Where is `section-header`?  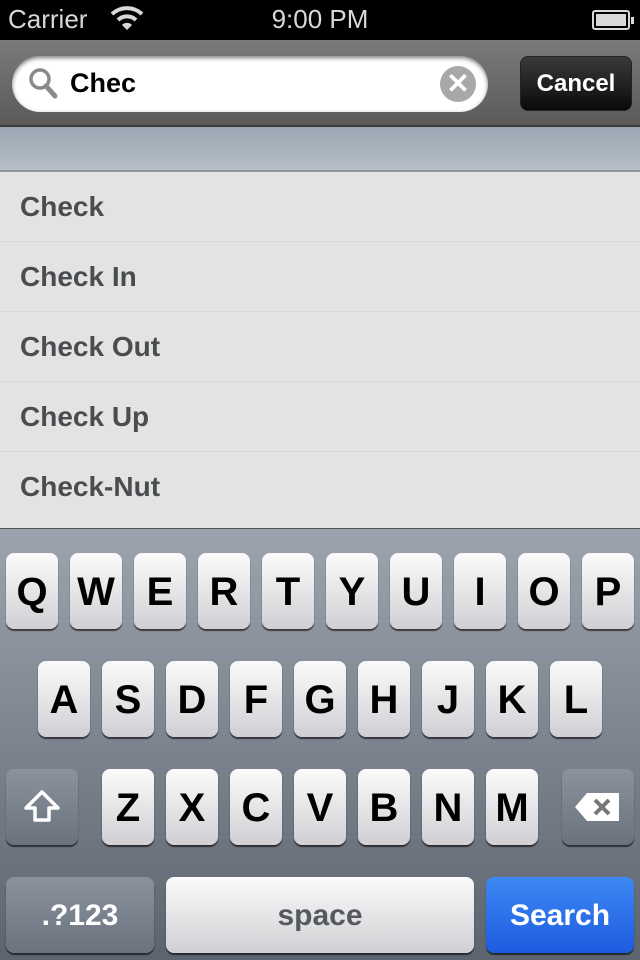 section-header is located at coordinates (320, 149).